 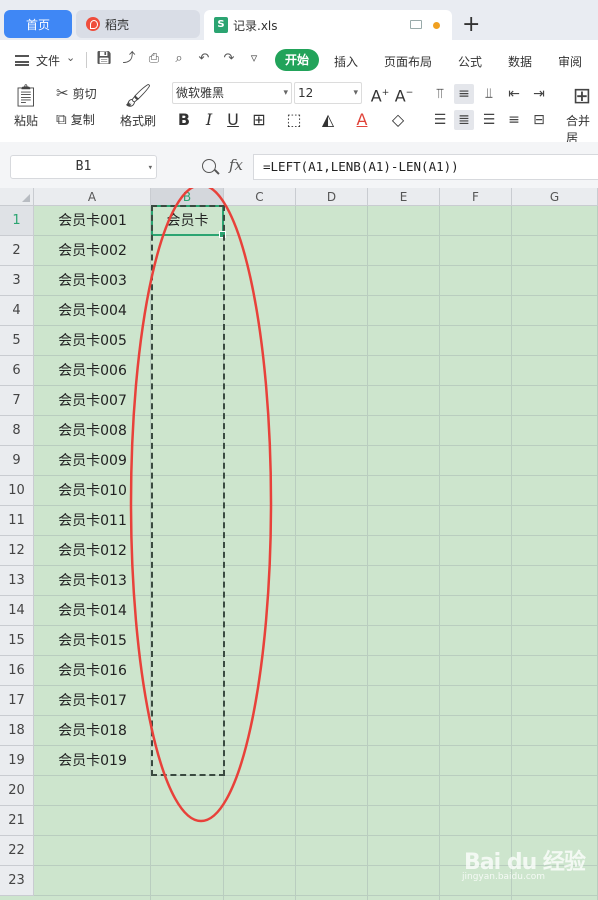 I want to click on row-header-23: 23, so click(x=17, y=881).